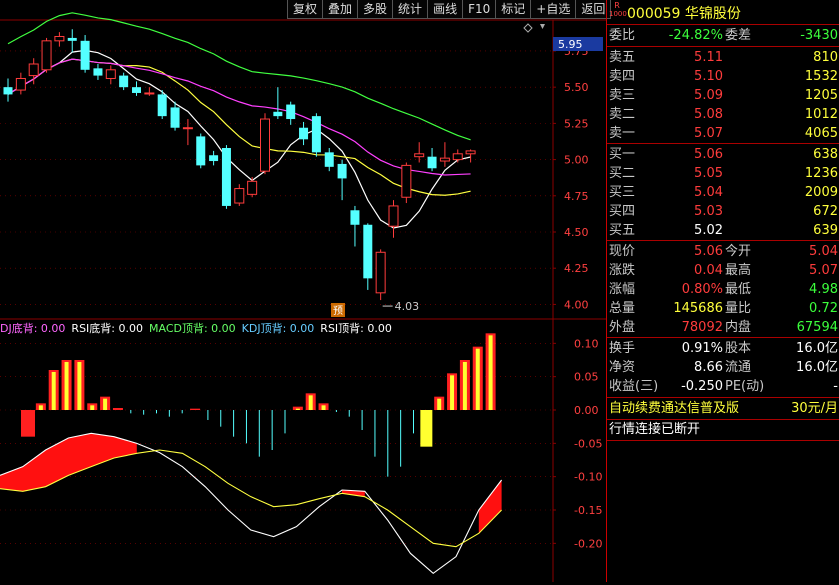  What do you see at coordinates (586, 343) in the screenshot?
I see `macd-tick-label: 0.10` at bounding box center [586, 343].